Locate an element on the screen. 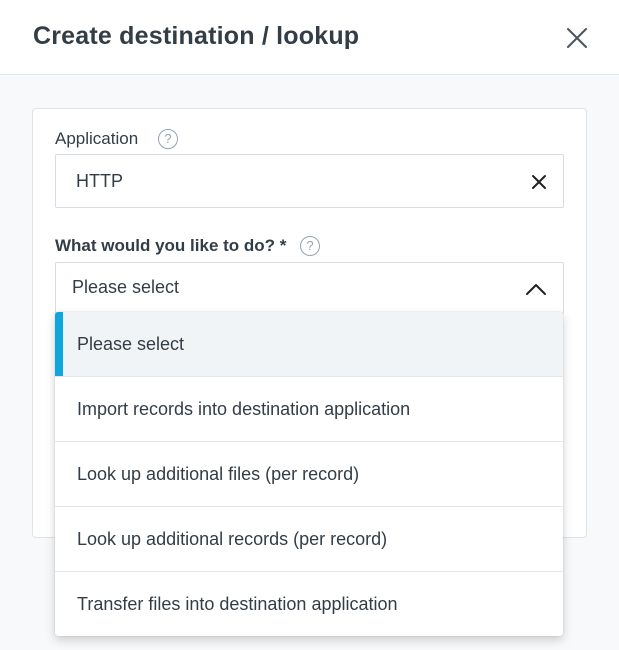  option-label: Look up additional records (per record) is located at coordinates (232, 539).